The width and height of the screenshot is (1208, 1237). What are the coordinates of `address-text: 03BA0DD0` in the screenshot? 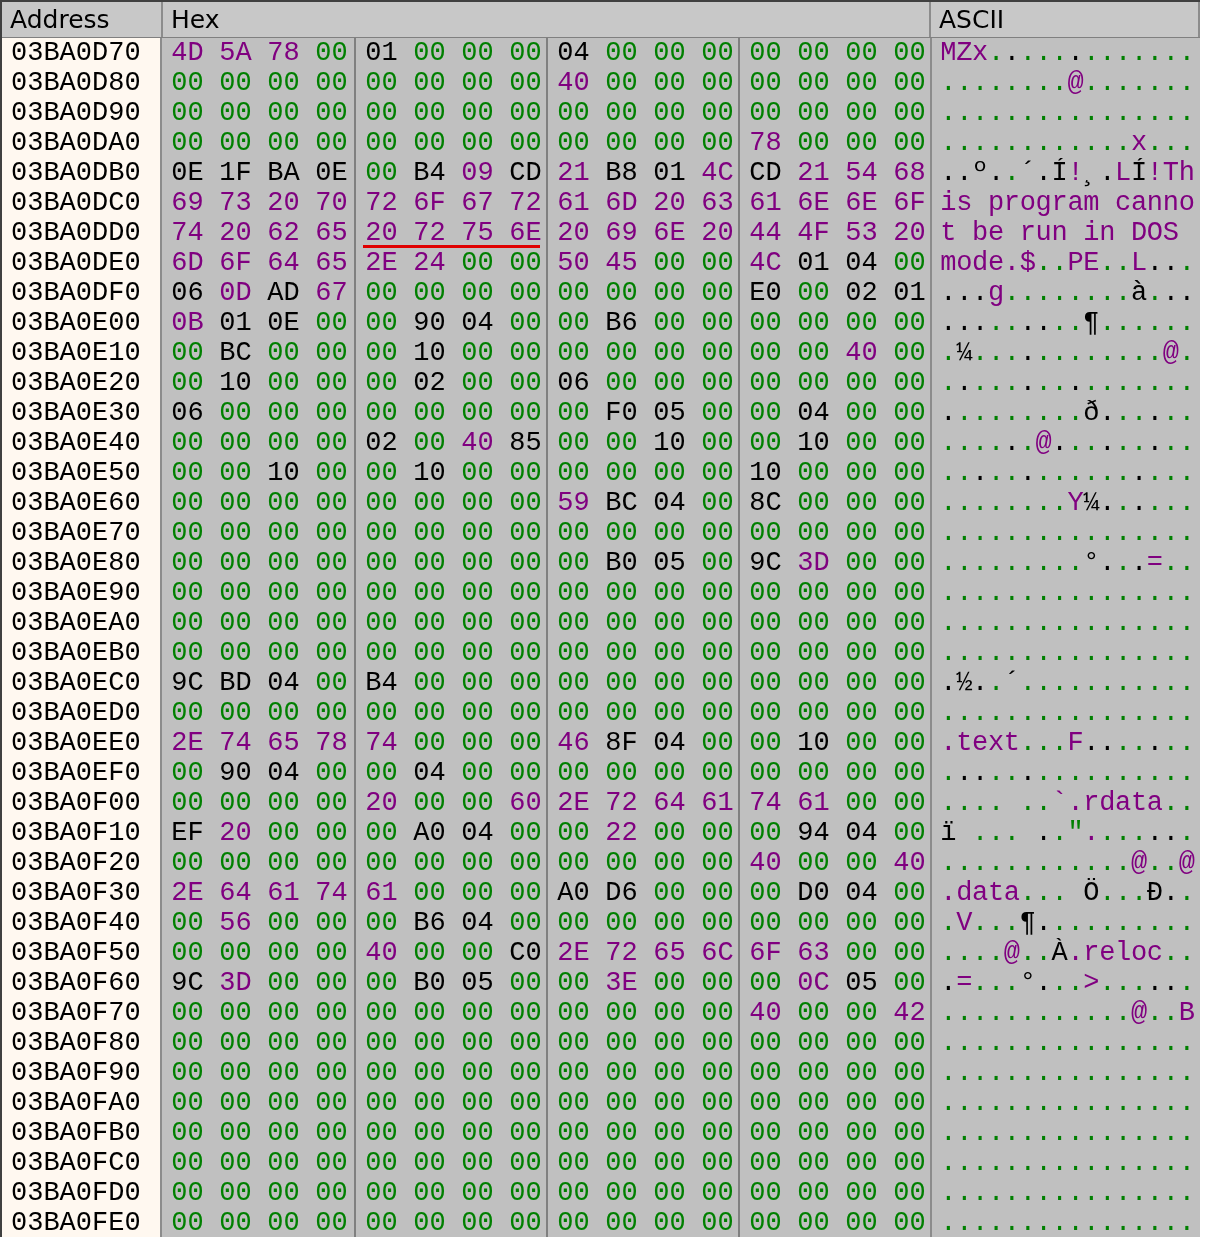 It's located at (82, 233).